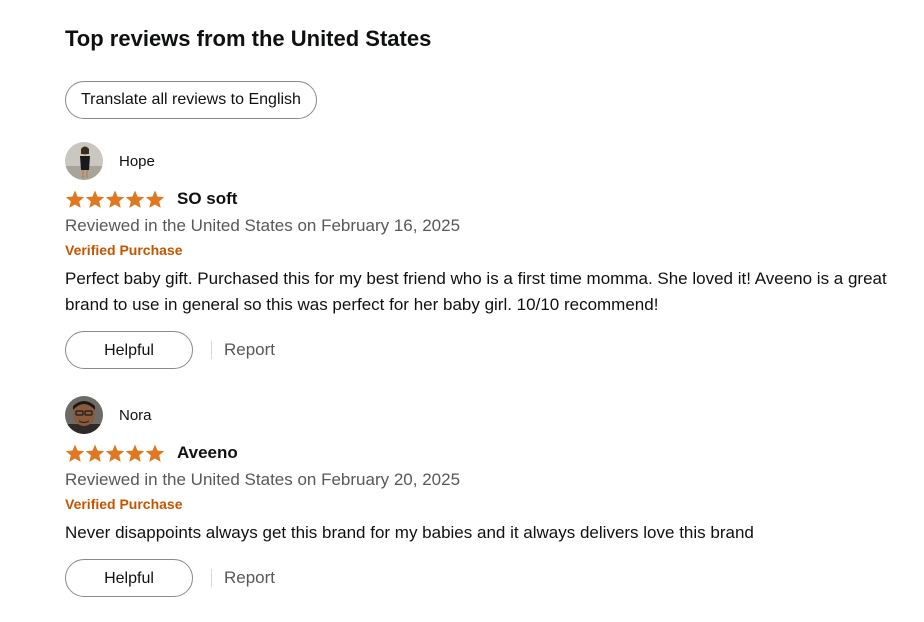 The width and height of the screenshot is (924, 622). I want to click on translate-reviews-button: Translate all reviews to English, so click(191, 100).